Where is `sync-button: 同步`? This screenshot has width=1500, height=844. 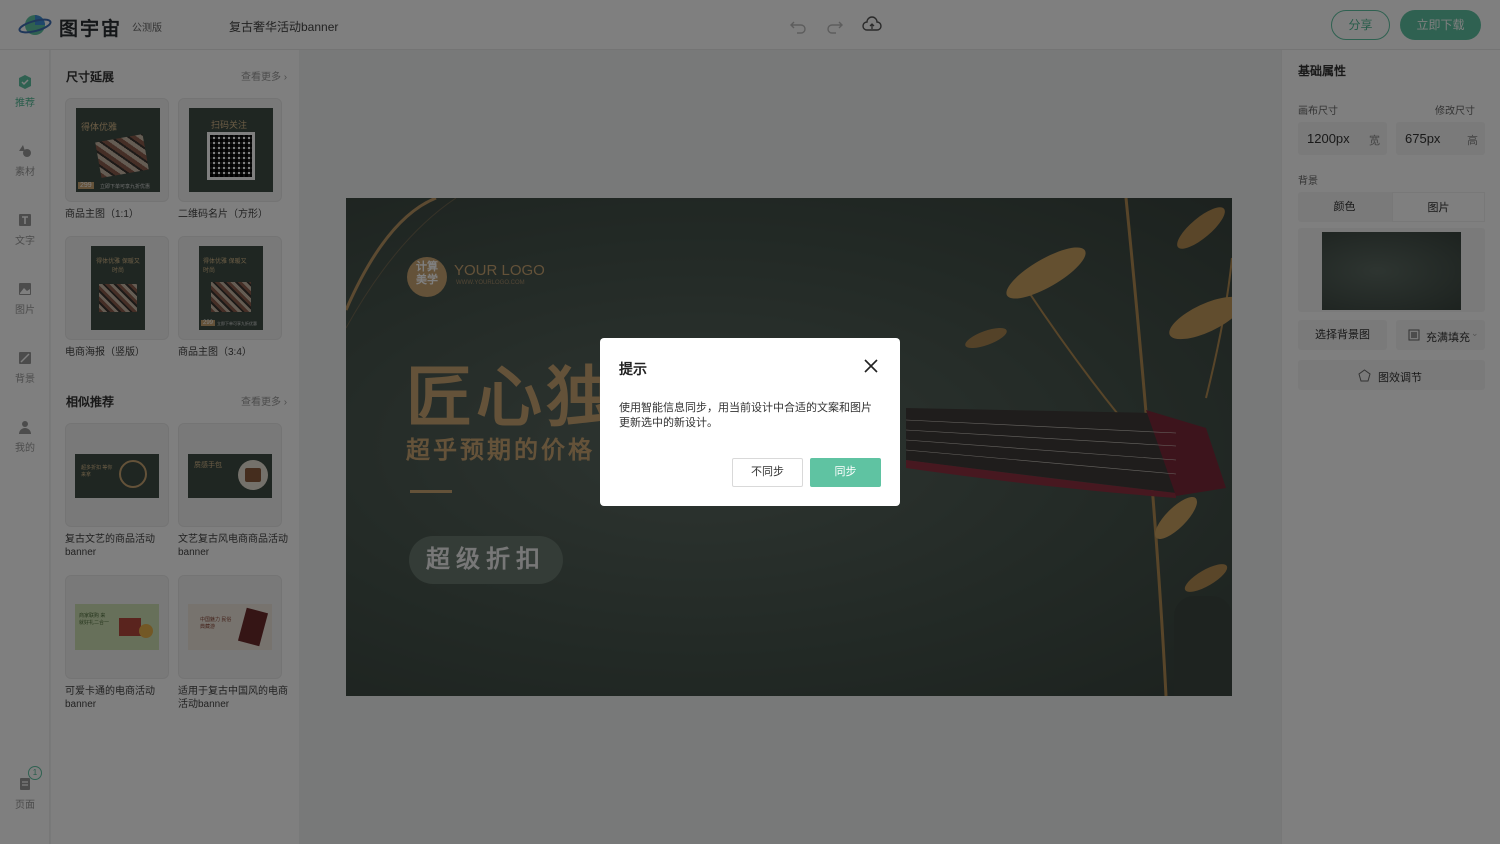 sync-button: 同步 is located at coordinates (845, 472).